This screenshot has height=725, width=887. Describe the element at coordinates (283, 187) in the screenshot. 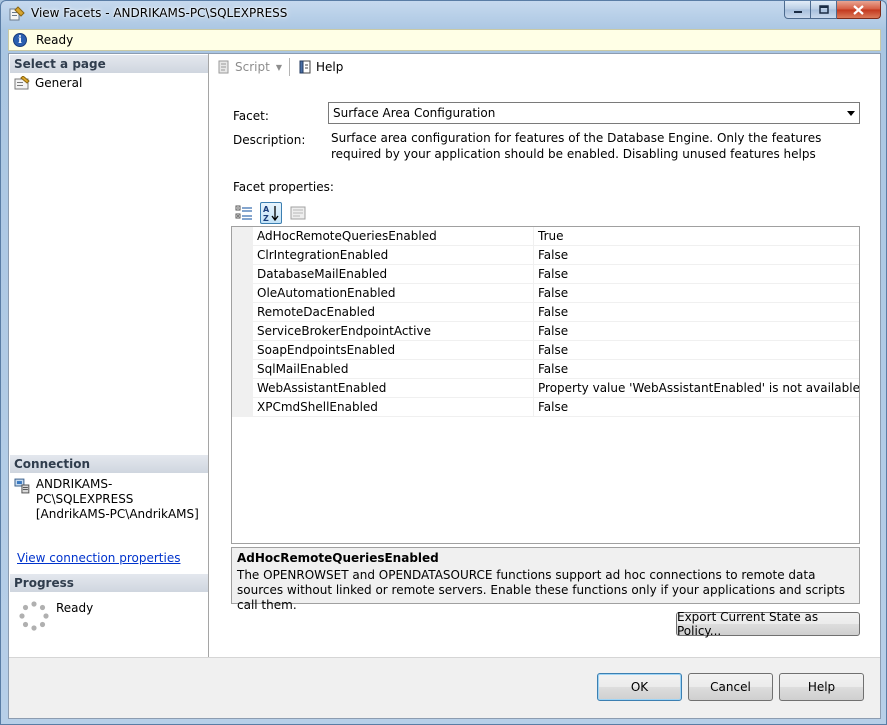

I see `facet-properties-label: Facet properties:` at that location.